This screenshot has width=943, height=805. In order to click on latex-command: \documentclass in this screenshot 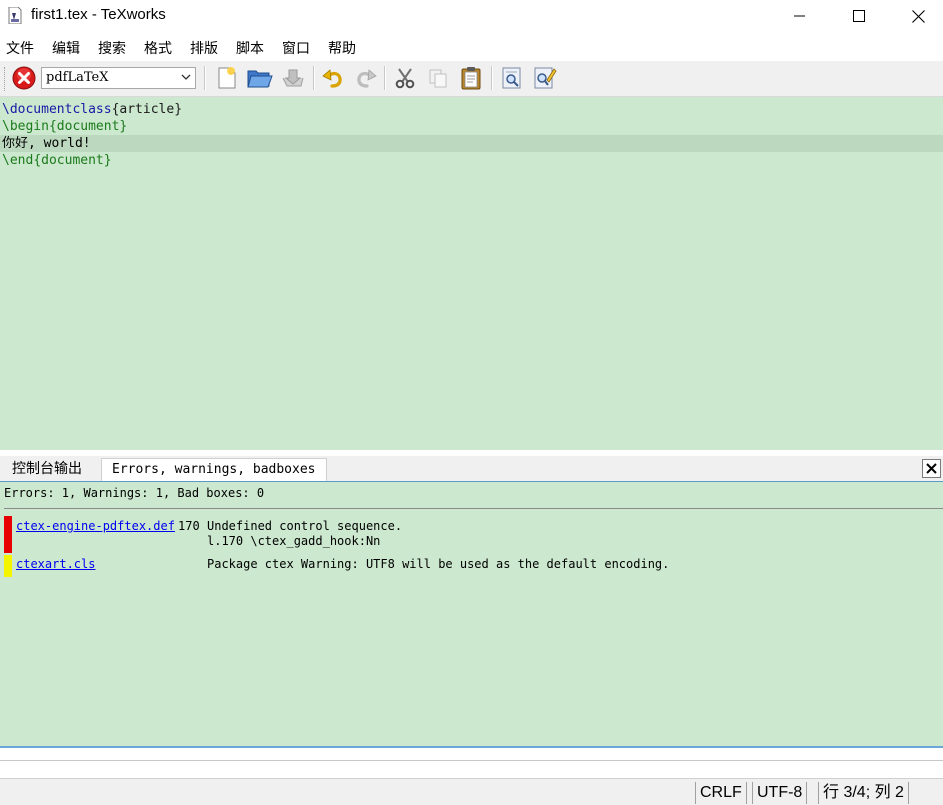, I will do `click(57, 109)`.